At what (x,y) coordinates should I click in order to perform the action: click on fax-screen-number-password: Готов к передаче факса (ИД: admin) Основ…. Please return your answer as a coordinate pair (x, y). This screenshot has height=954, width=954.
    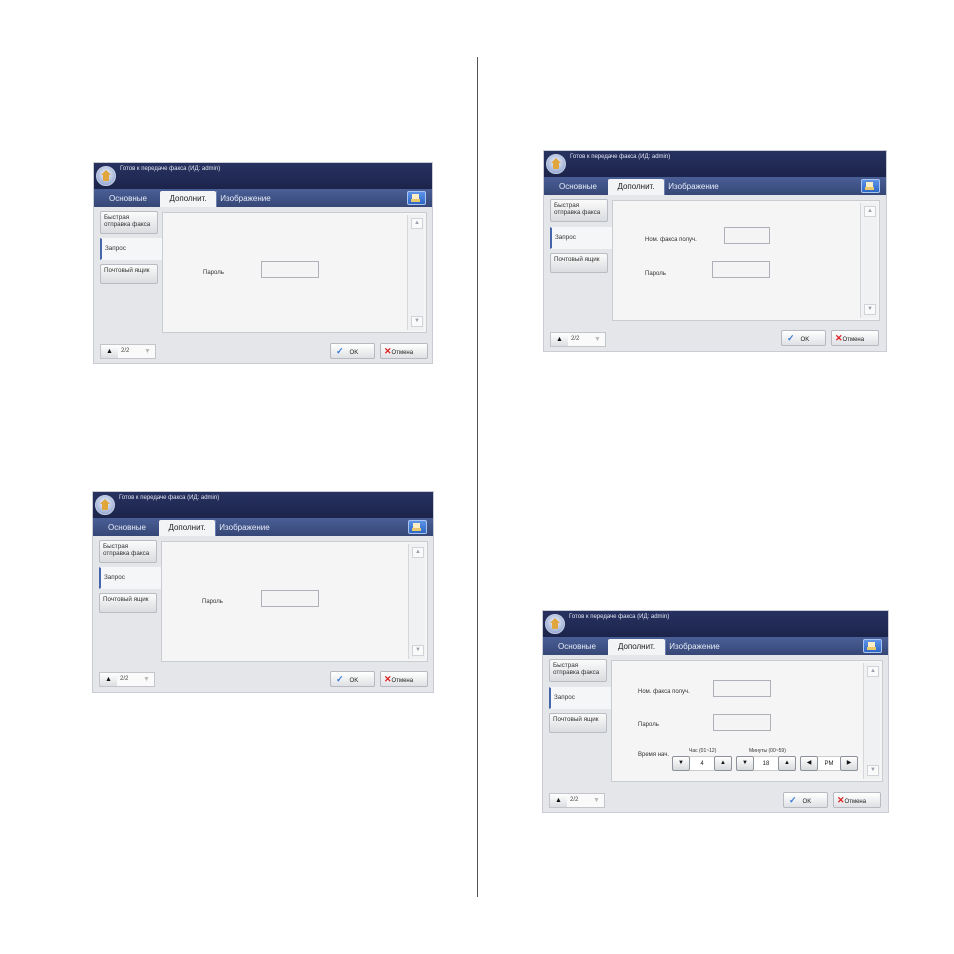
    Looking at the image, I should click on (715, 251).